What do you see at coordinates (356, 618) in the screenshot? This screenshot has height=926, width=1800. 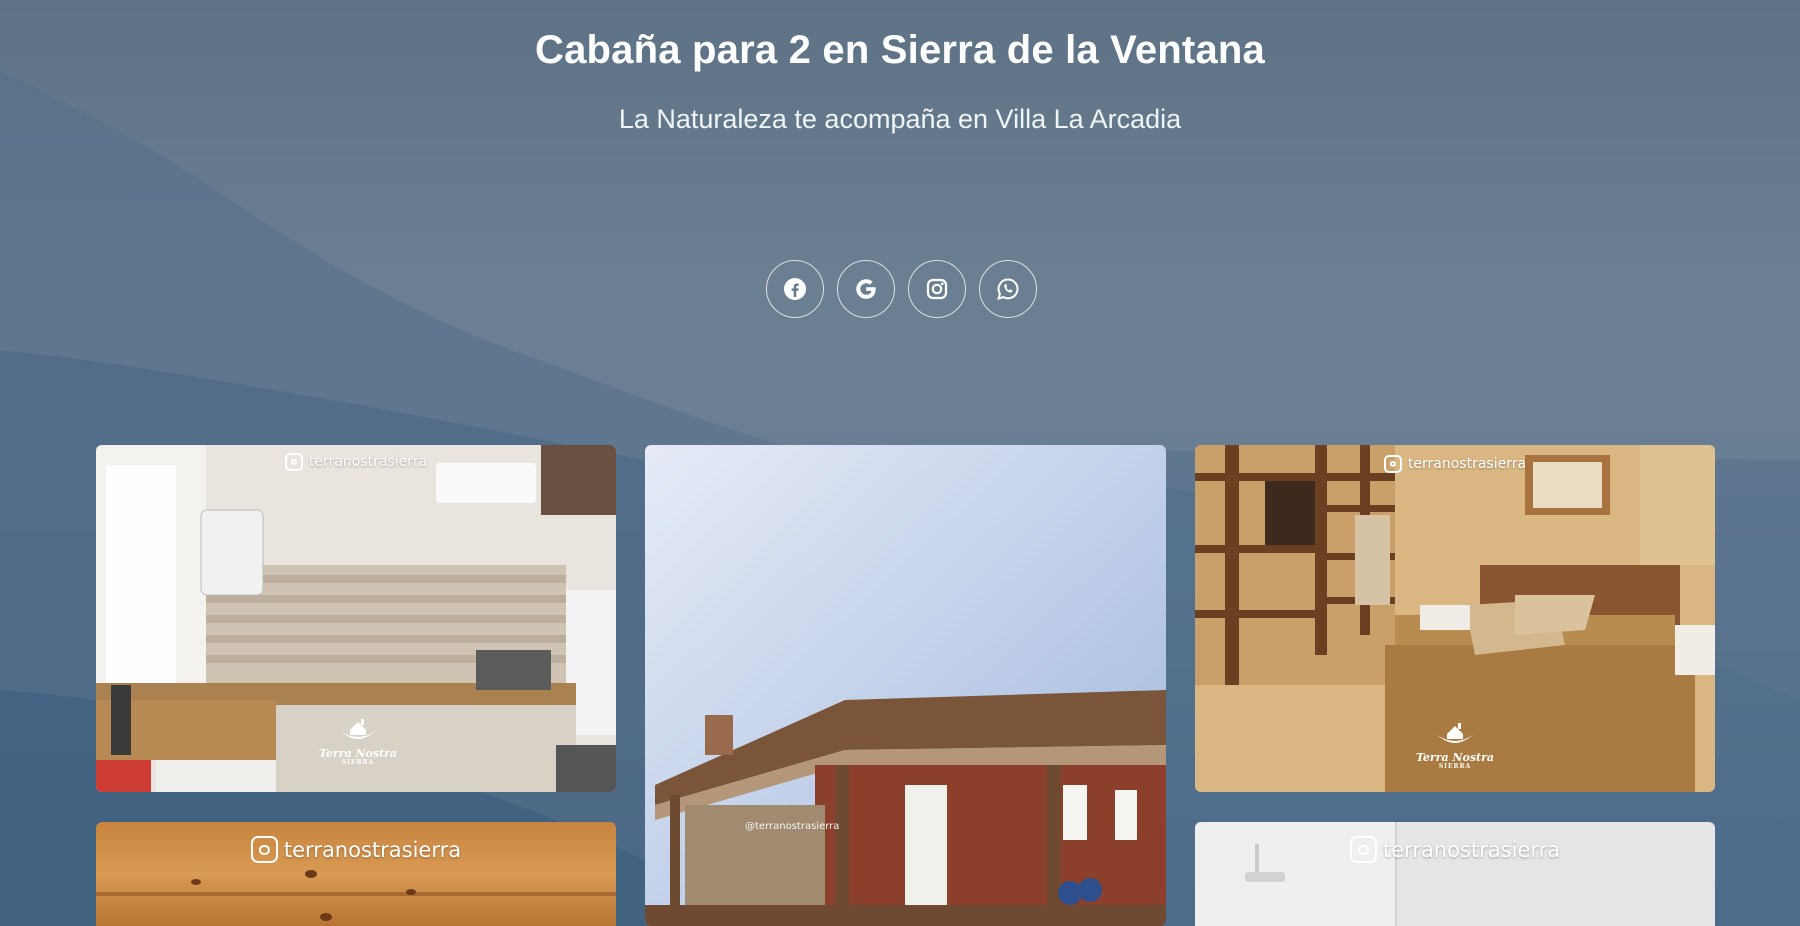 I see `gallery-photo-kitchen: terranostrasierra Terra Nostra SIERRA` at bounding box center [356, 618].